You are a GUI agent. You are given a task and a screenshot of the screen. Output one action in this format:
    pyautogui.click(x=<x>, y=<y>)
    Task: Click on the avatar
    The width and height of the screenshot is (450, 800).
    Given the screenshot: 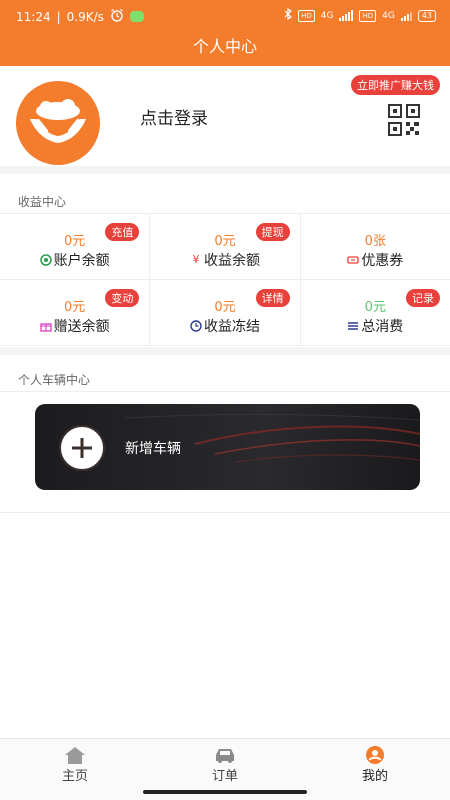 What is the action you would take?
    pyautogui.click(x=58, y=123)
    